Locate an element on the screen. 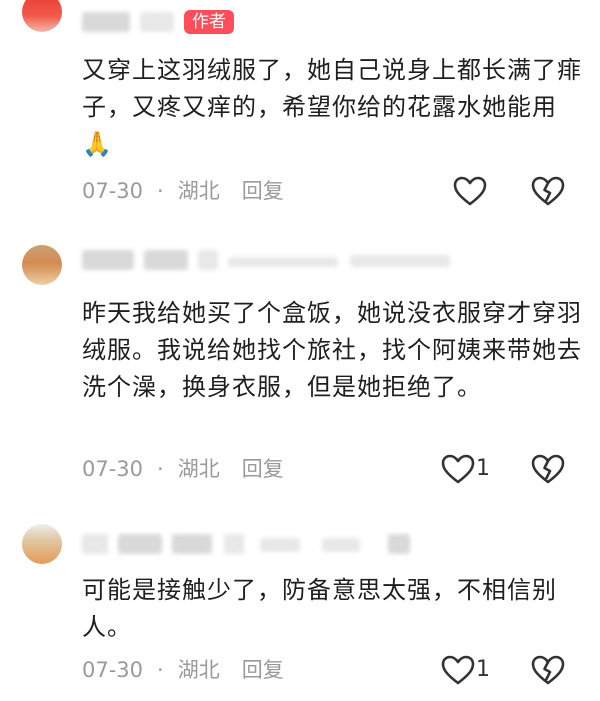 The width and height of the screenshot is (600, 701). author-badge: 作者 is located at coordinates (209, 22).